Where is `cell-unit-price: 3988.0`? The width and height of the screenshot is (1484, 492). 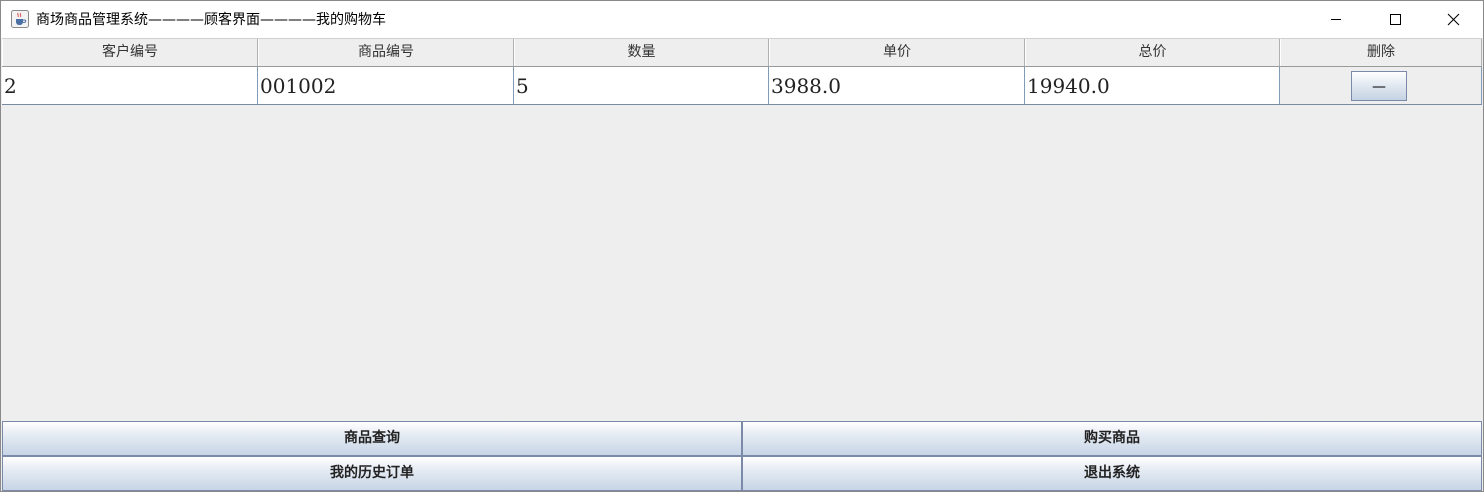 cell-unit-price: 3988.0 is located at coordinates (897, 85).